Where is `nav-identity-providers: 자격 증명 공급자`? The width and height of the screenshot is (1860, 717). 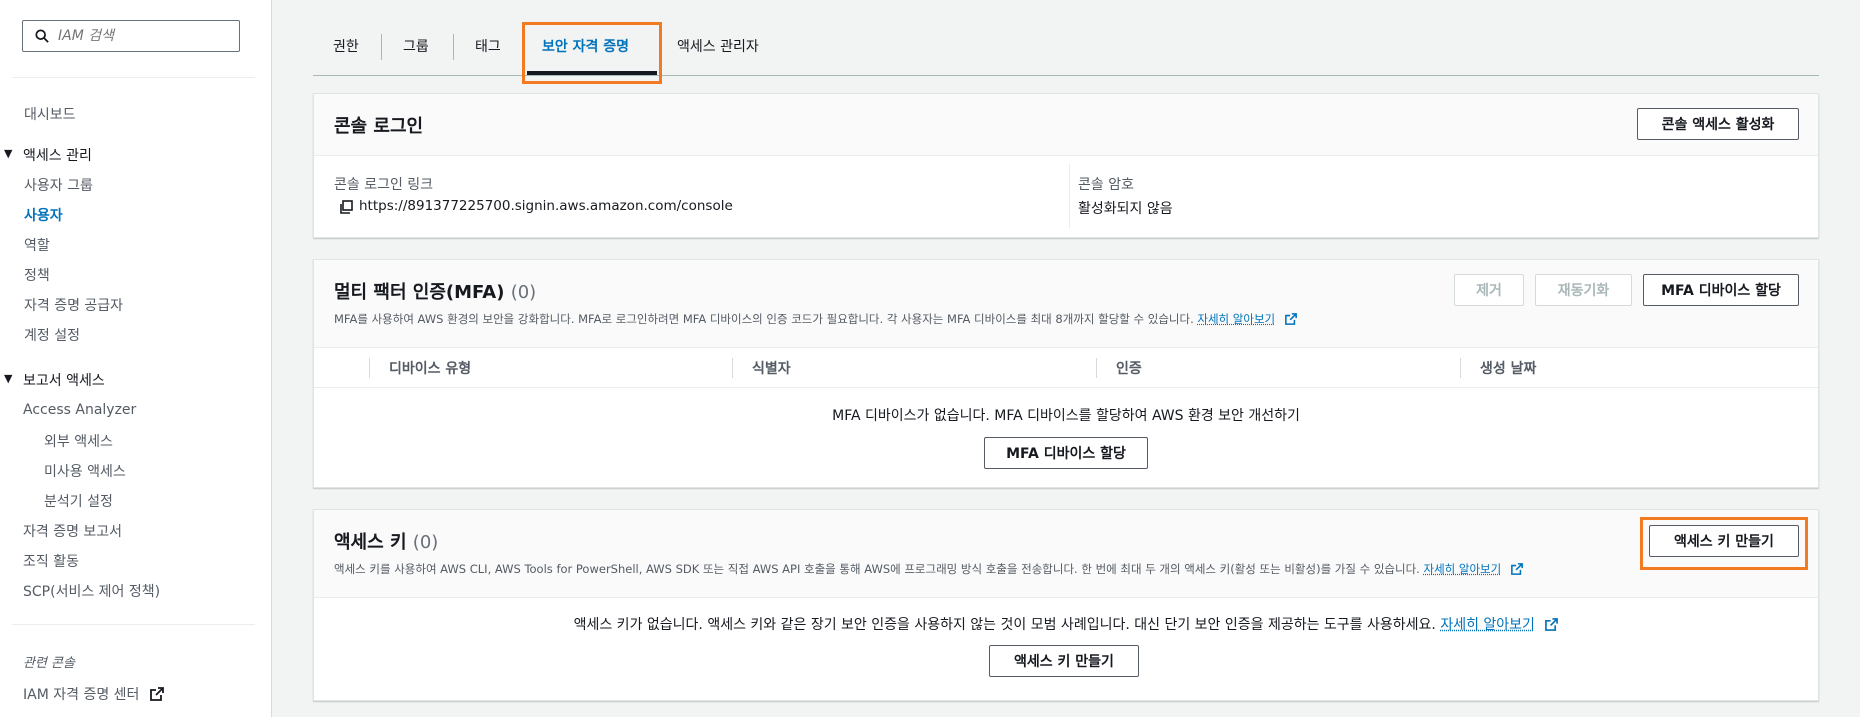 nav-identity-providers: 자격 증명 공급자 is located at coordinates (73, 305).